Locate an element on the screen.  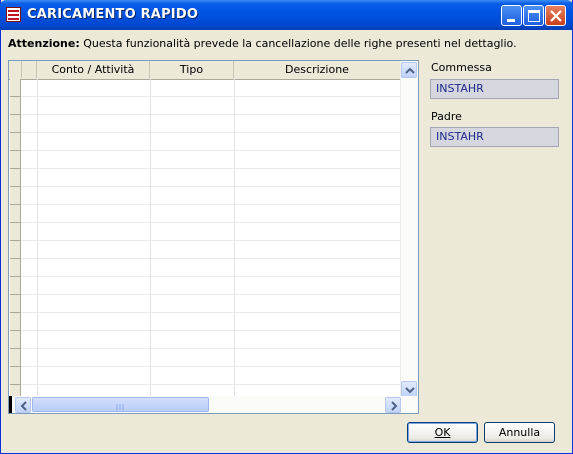
notice-label: Attenzione: is located at coordinates (44, 43).